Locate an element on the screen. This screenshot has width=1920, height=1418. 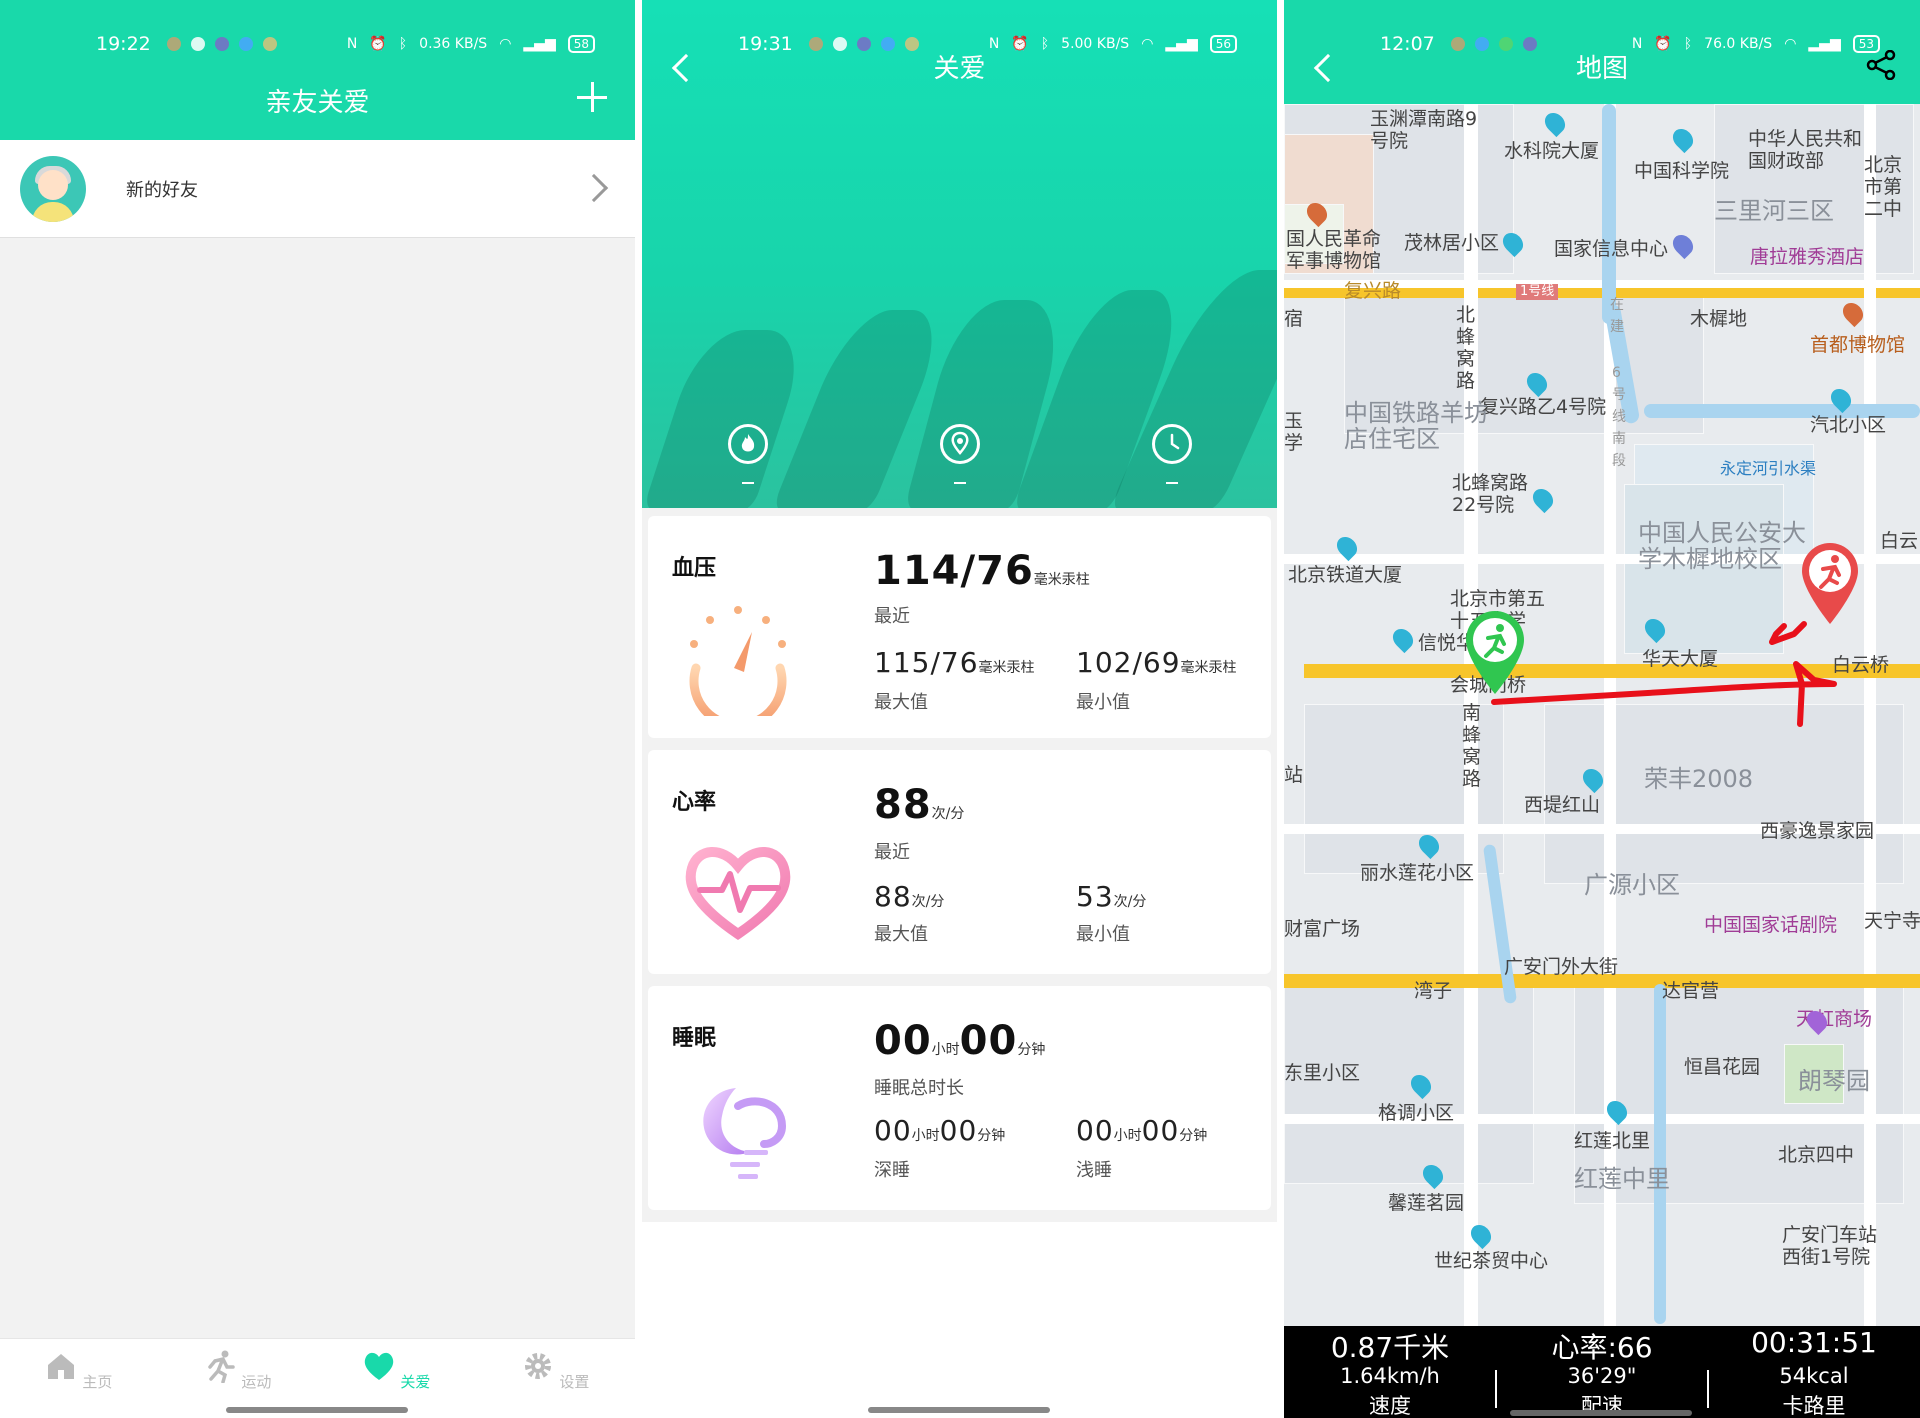
battery-icon: 58 is located at coordinates (581, 44).